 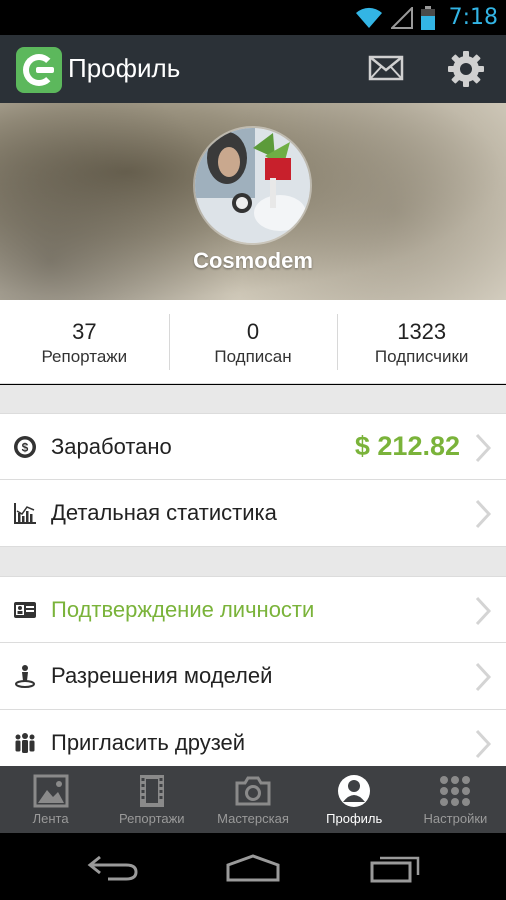 I want to click on tab-profile: Профиль, so click(x=354, y=799).